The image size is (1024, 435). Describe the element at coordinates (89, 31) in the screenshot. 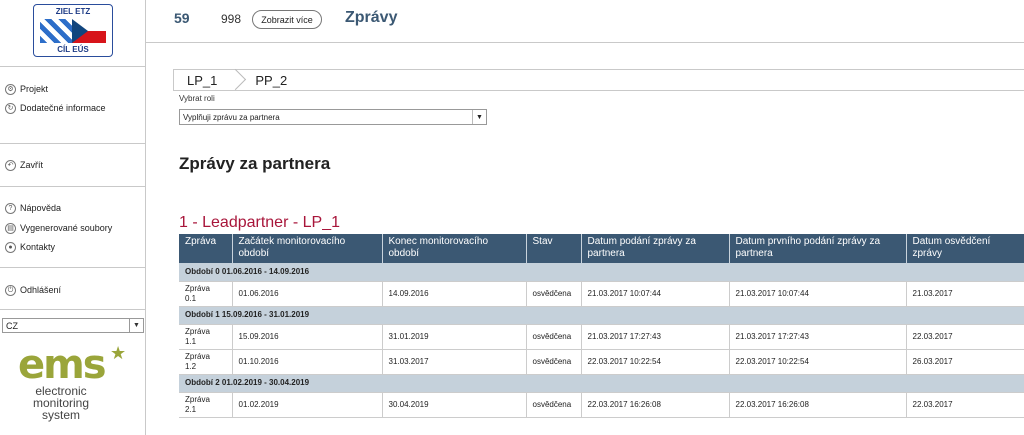

I see `czech-flag-icon` at that location.